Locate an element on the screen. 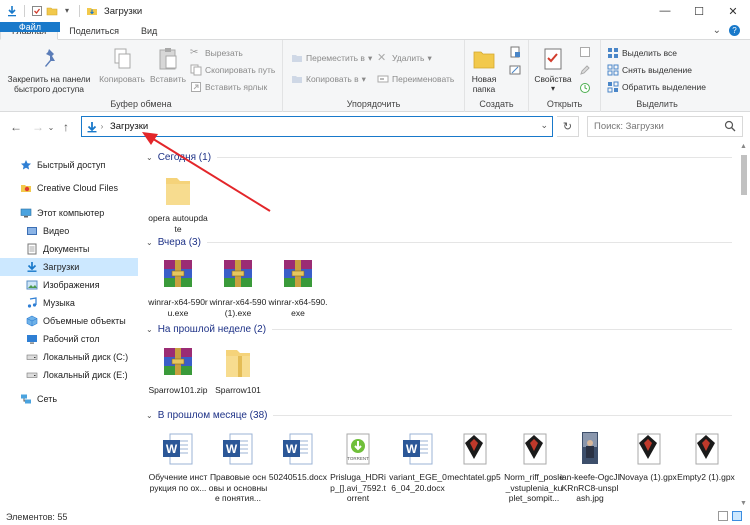 This screenshot has height=525, width=750. tab-file: Файл is located at coordinates (30, 27).